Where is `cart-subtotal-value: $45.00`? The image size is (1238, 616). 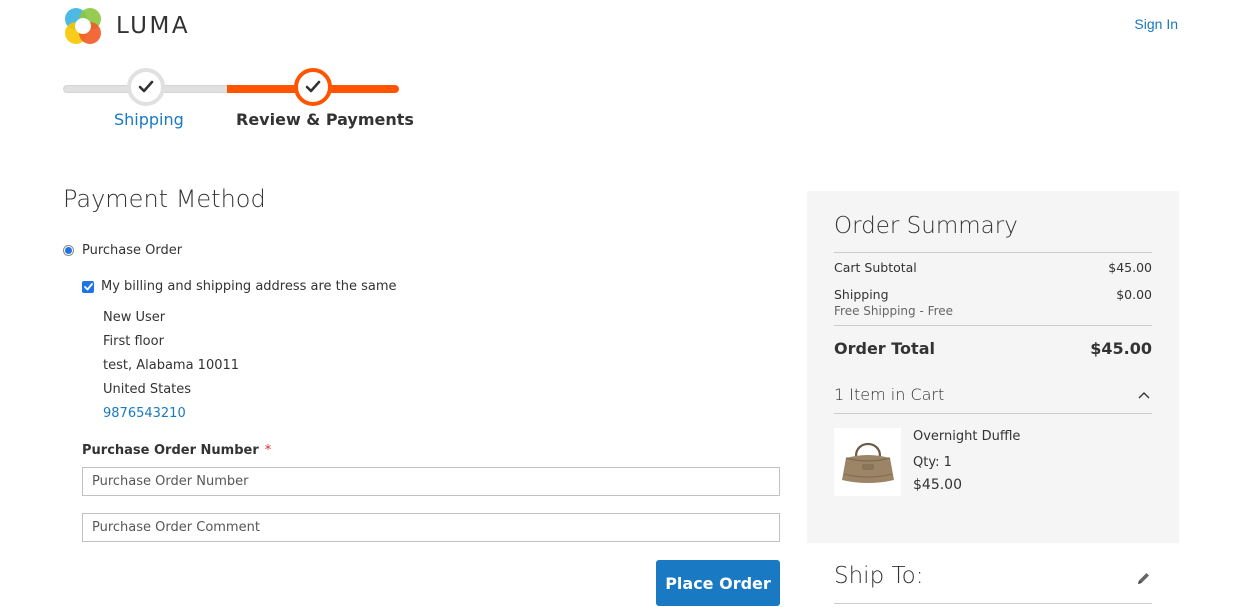 cart-subtotal-value: $45.00 is located at coordinates (1130, 267).